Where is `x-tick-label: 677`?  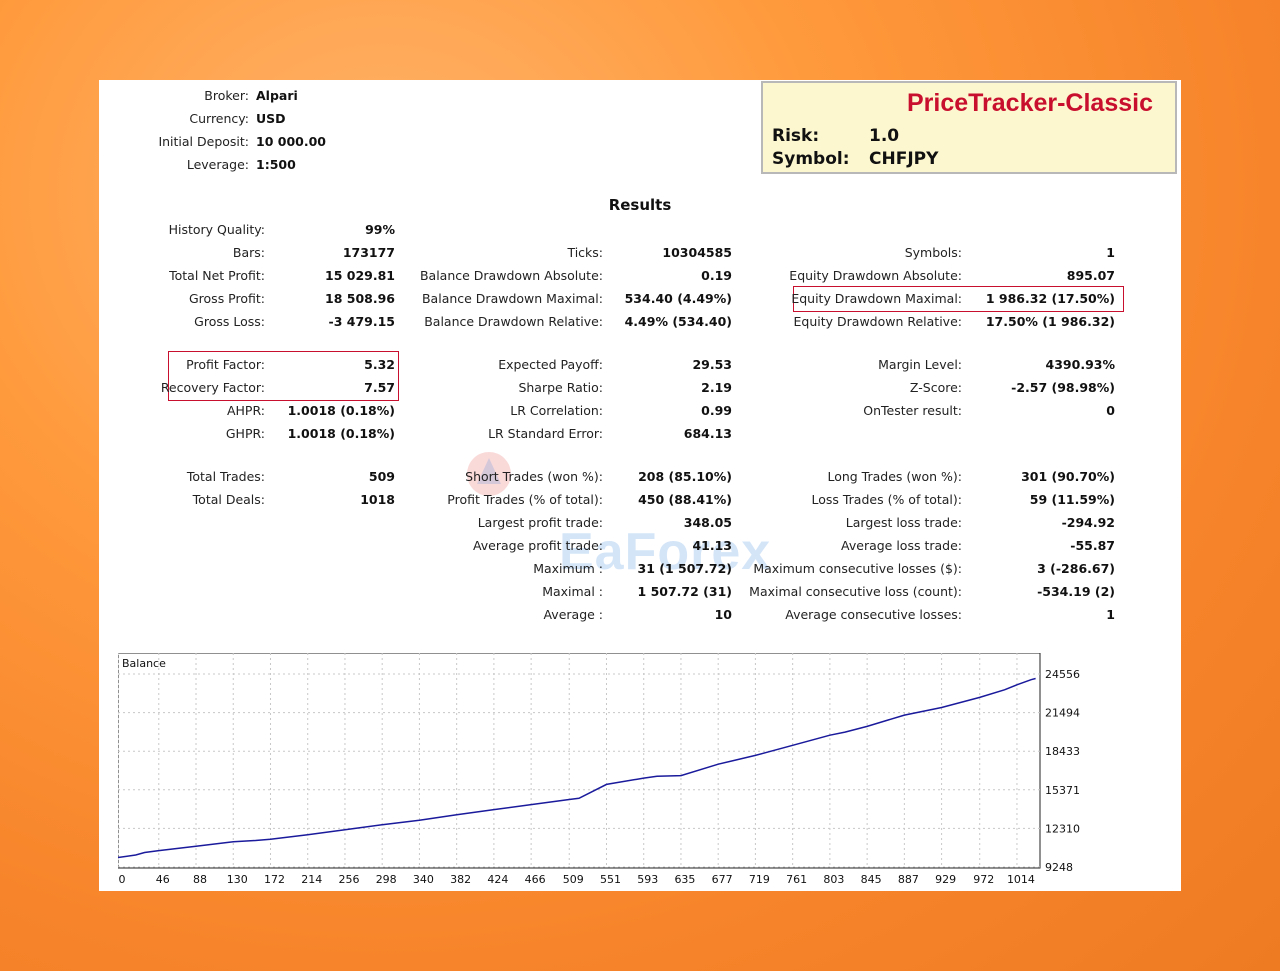
x-tick-label: 677 is located at coordinates (722, 879).